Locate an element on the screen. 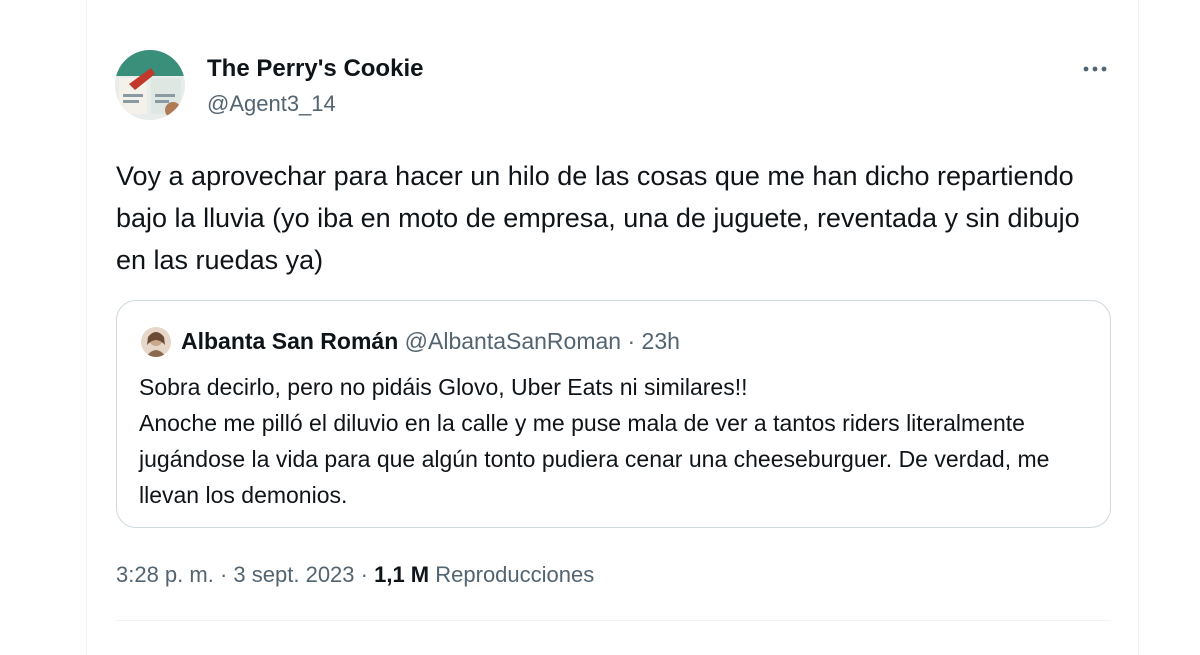  quoted-avatar-image is located at coordinates (156, 342).